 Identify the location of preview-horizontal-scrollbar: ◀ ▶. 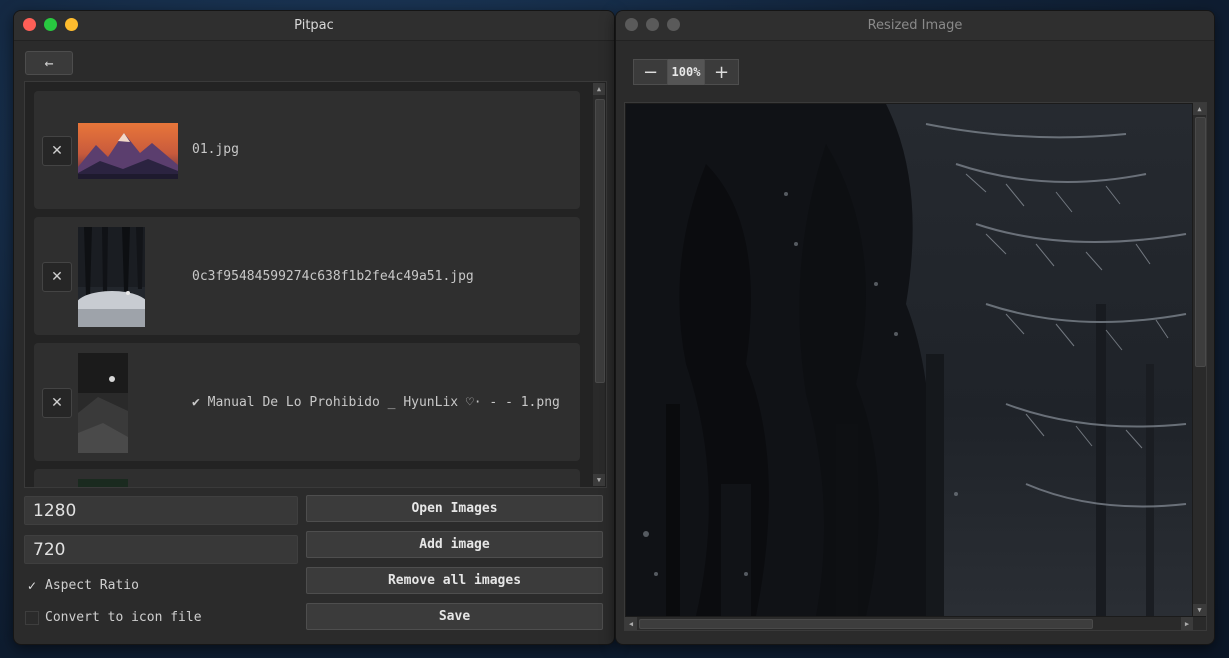
(915, 623).